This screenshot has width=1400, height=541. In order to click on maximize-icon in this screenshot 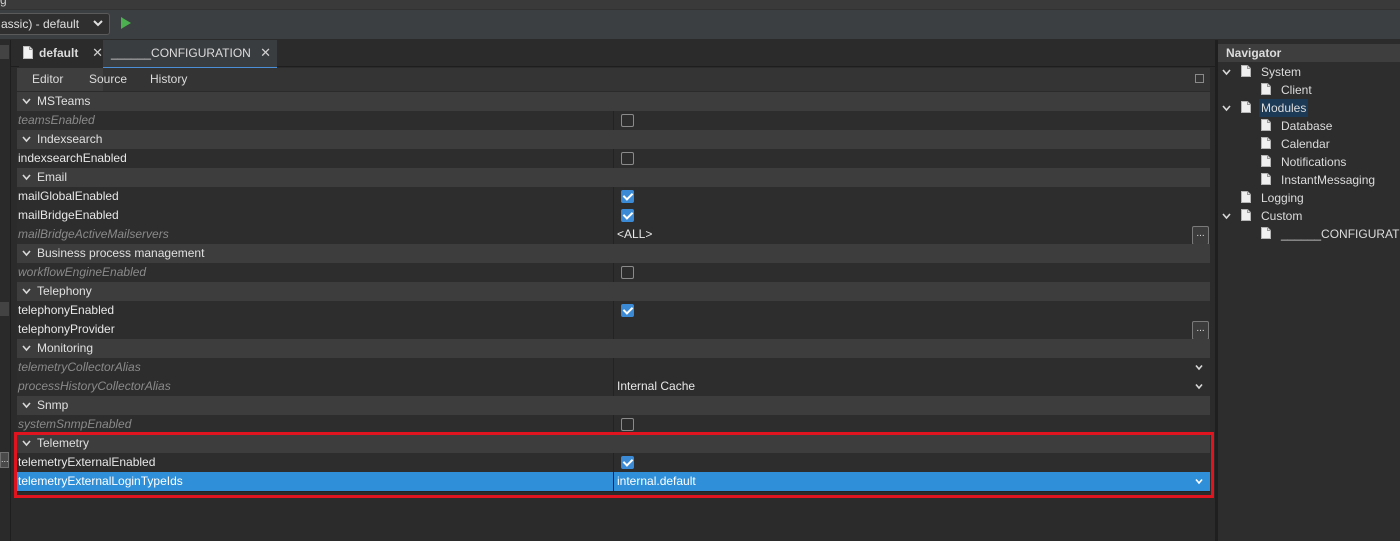, I will do `click(1199, 78)`.